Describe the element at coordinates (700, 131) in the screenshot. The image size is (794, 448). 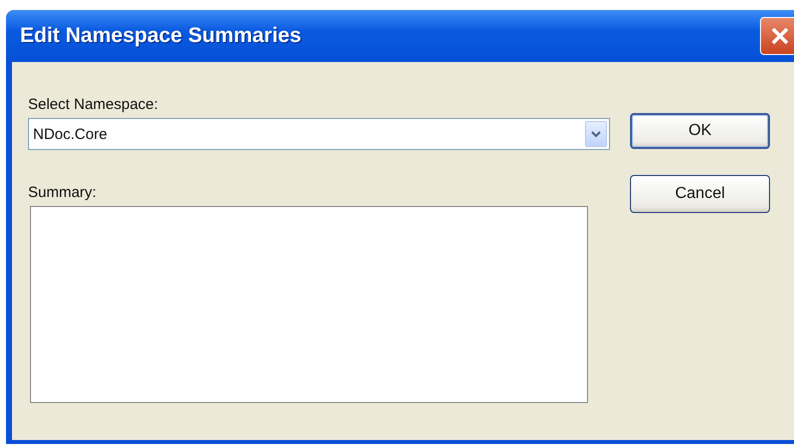
I see `ok-button: OK` at that location.